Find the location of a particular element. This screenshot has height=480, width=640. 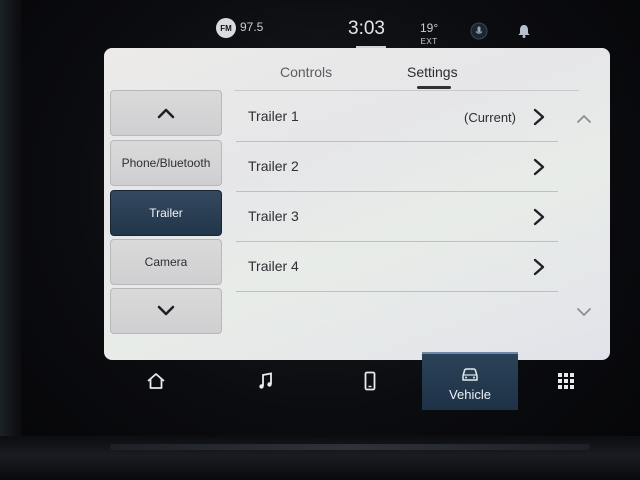

microphone-icon is located at coordinates (479, 31).